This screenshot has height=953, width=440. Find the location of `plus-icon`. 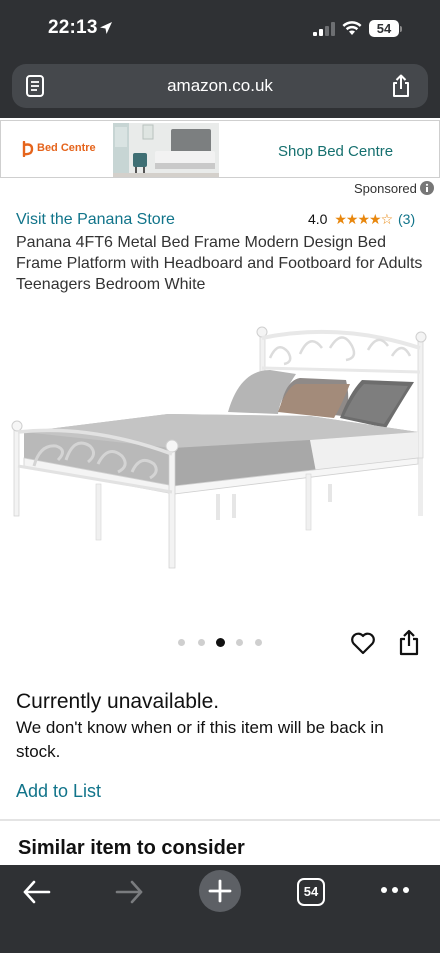

plus-icon is located at coordinates (220, 891).